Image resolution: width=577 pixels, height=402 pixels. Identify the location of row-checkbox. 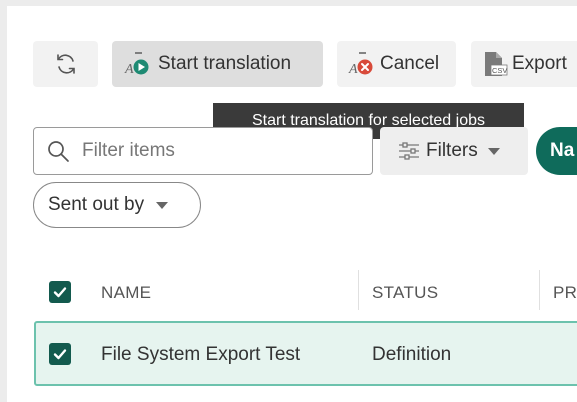
(60, 354).